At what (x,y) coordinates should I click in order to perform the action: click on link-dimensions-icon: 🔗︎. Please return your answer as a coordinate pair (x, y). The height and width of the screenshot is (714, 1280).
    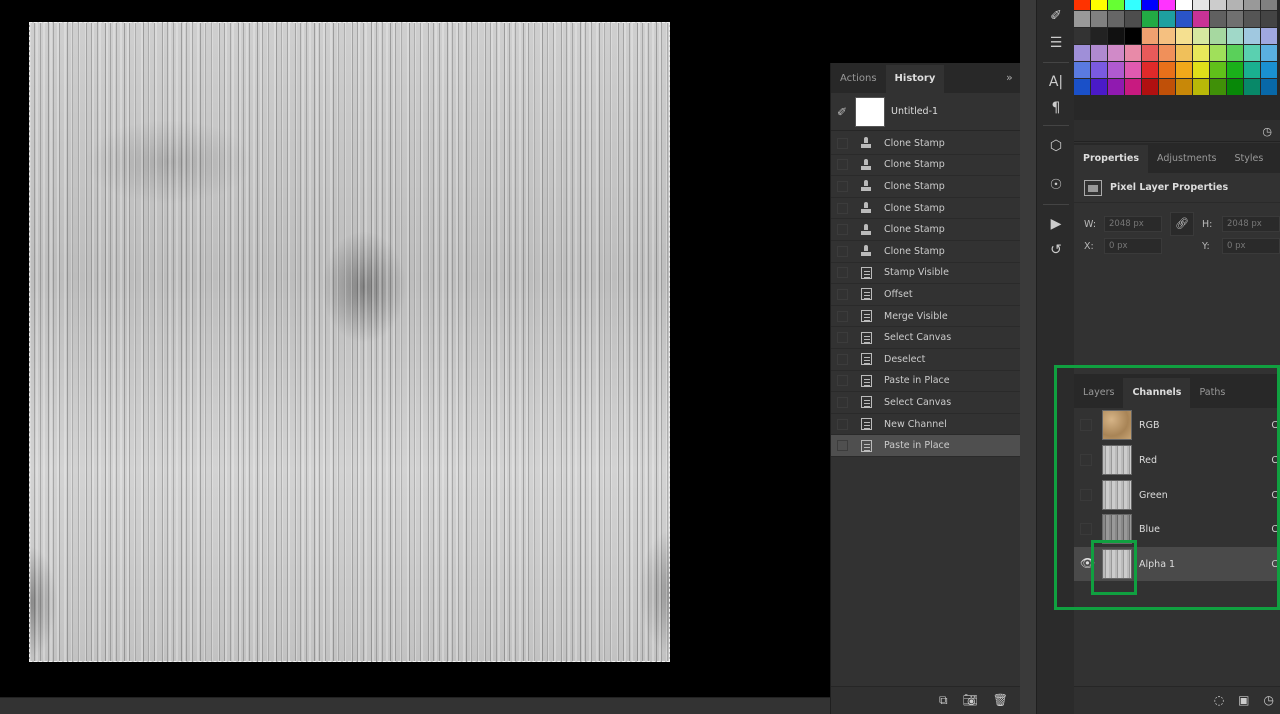
    Looking at the image, I should click on (1182, 224).